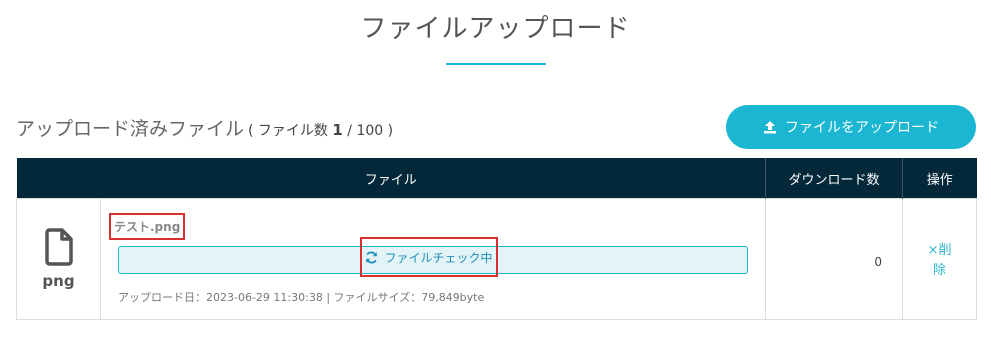  What do you see at coordinates (496, 64) in the screenshot?
I see `title-underline` at bounding box center [496, 64].